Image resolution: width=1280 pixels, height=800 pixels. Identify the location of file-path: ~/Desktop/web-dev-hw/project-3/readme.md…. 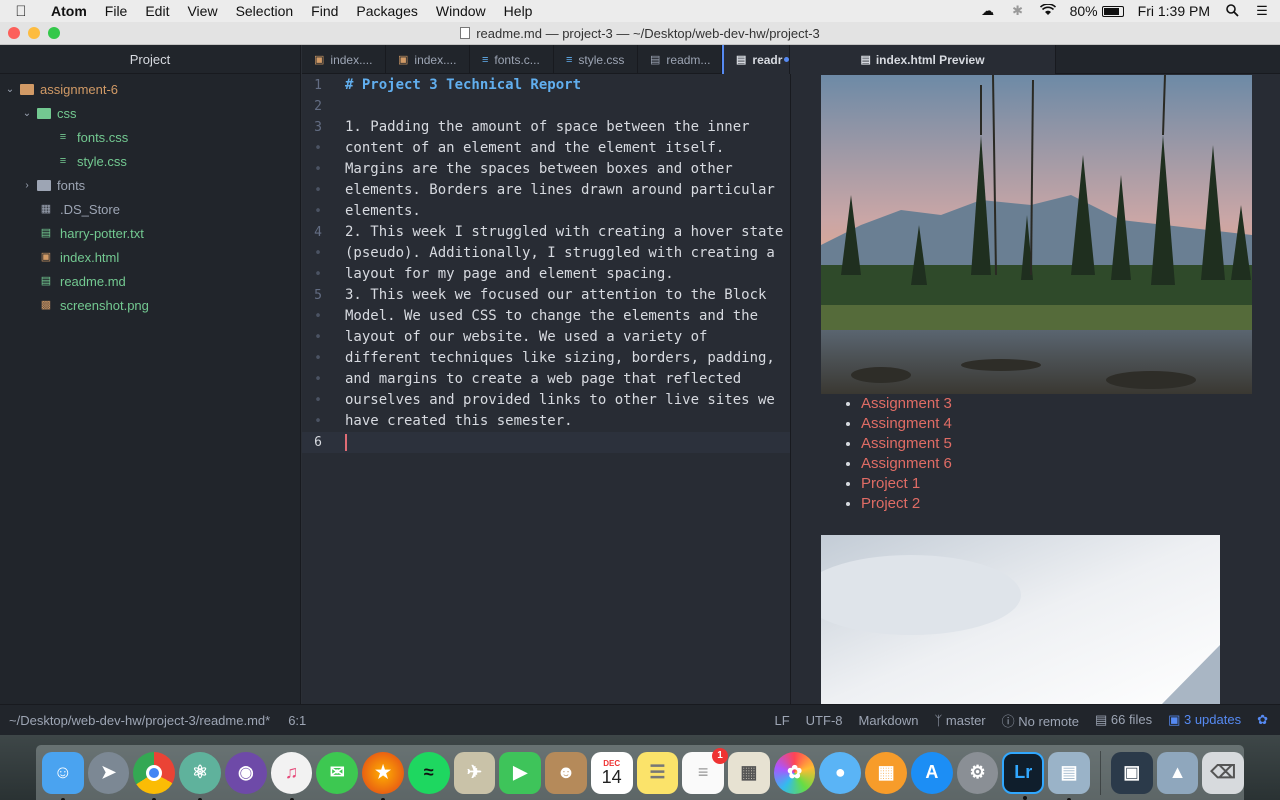
(139, 720).